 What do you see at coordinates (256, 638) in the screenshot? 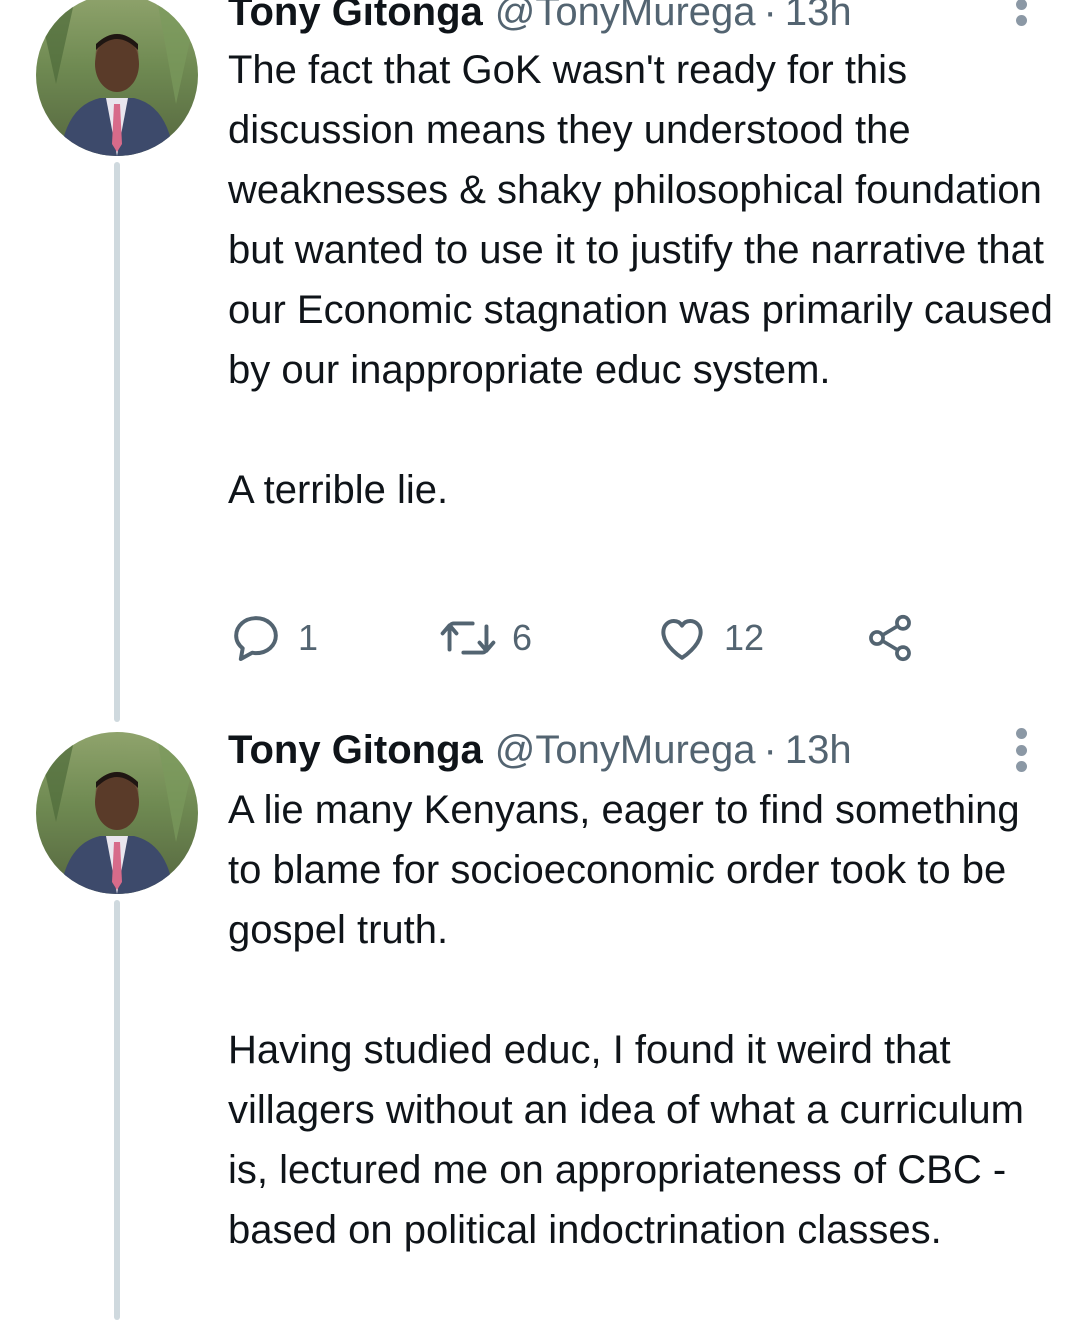
I see `reply-icon` at bounding box center [256, 638].